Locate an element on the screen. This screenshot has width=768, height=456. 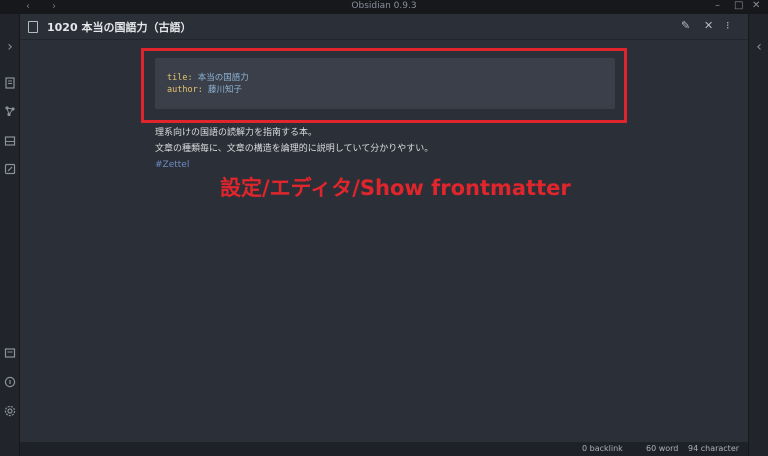
body-line: 文章の種類毎に、文章の構造を論理的に説明していて分かりやすい。 is located at coordinates (294, 149).